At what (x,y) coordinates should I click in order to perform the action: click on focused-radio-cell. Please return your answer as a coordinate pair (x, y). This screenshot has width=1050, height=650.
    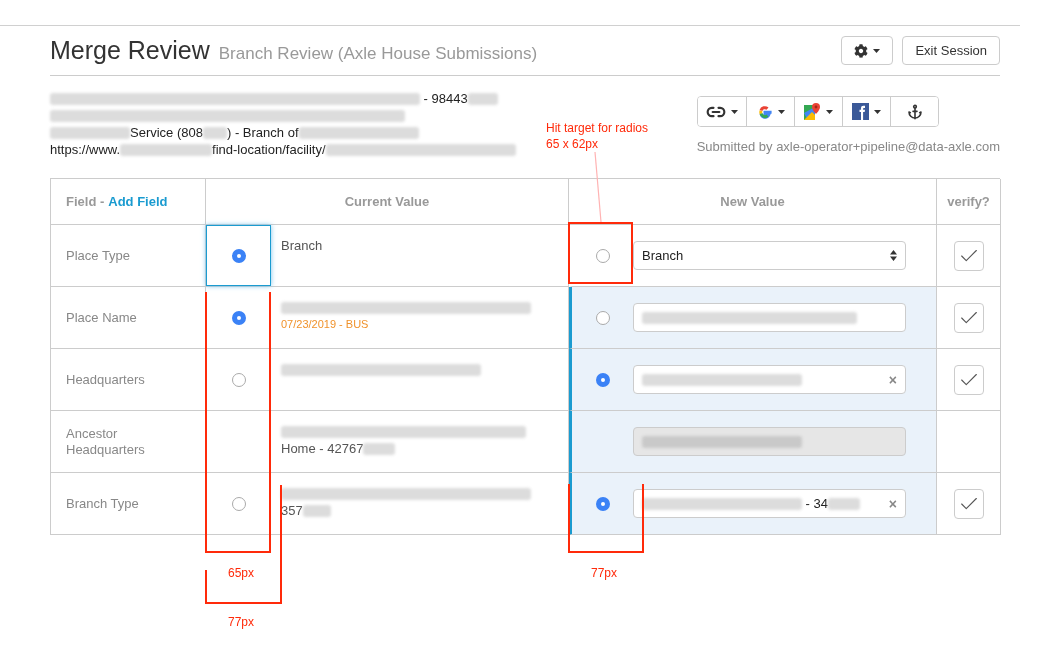
    Looking at the image, I should click on (238, 255).